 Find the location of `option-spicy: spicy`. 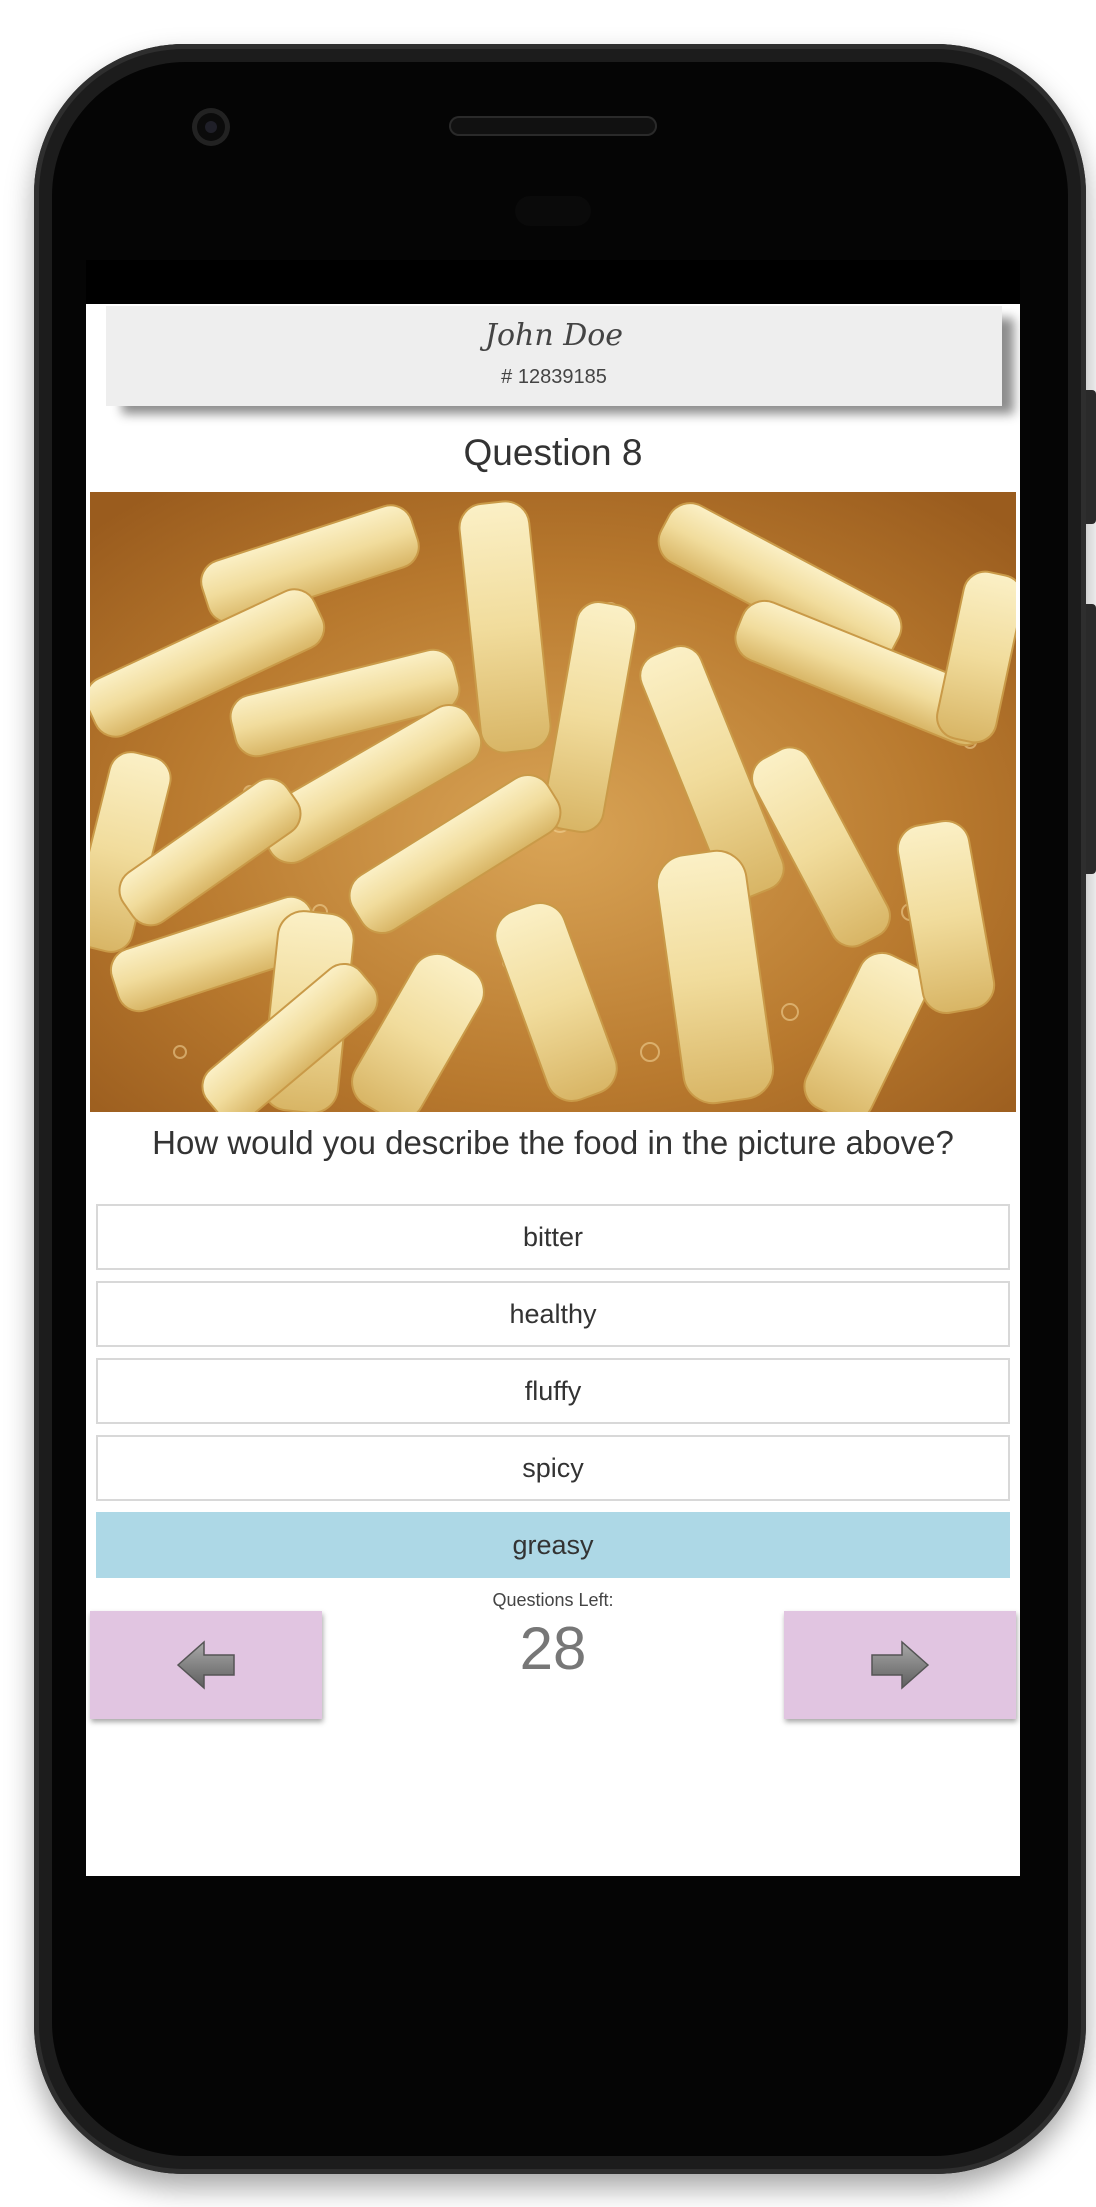

option-spicy: spicy is located at coordinates (553, 1468).